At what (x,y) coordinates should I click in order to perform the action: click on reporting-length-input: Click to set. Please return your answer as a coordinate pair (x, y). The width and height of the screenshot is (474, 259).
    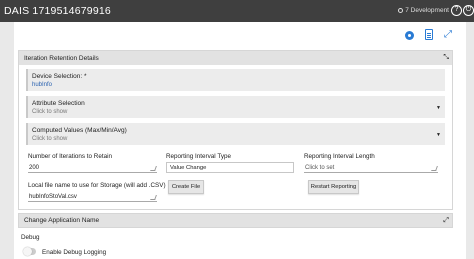
    Looking at the image, I should click on (371, 167).